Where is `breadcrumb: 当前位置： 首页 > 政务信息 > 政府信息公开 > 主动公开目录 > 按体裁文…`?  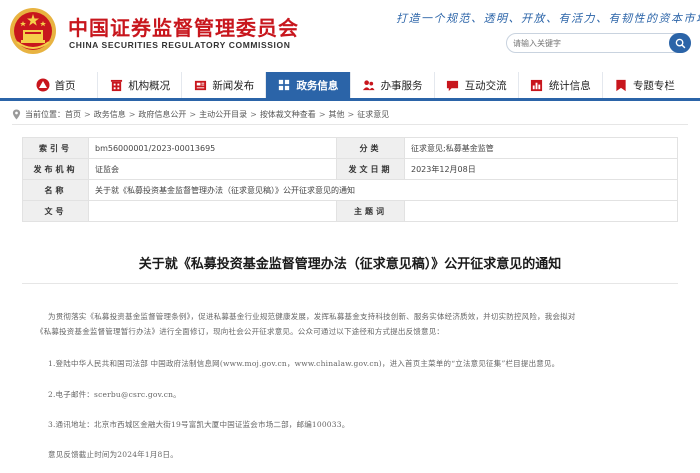 breadcrumb: 当前位置： 首页 > 政务信息 > 政府信息公开 > 主动公开目录 > 按体裁文… is located at coordinates (200, 114).